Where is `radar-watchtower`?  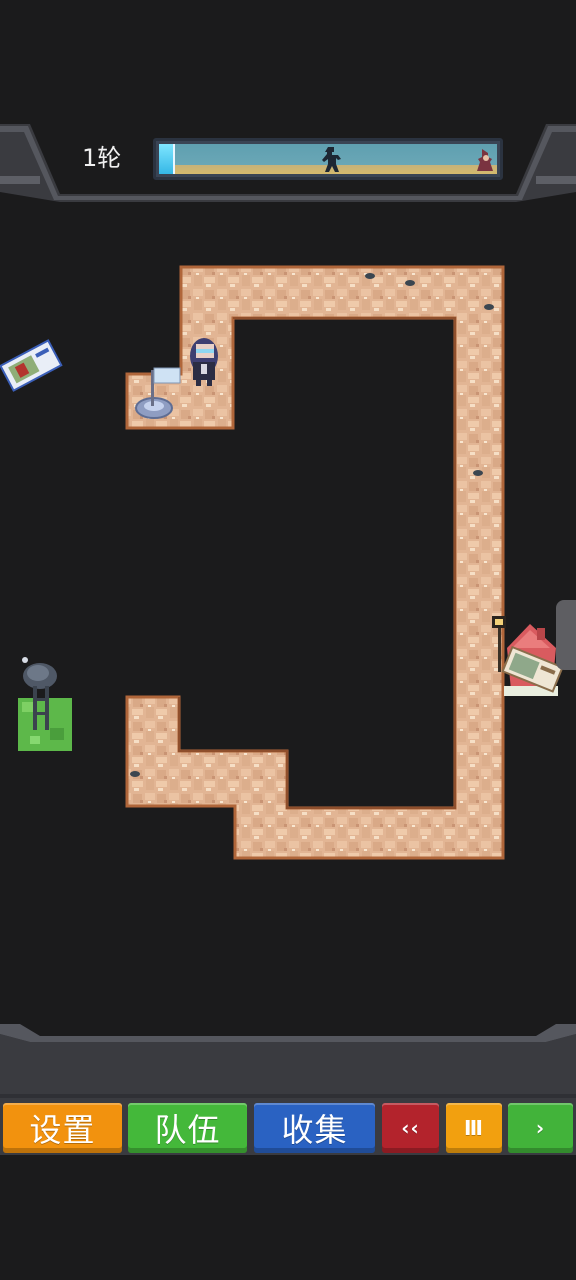
radar-watchtower is located at coordinates (45, 704).